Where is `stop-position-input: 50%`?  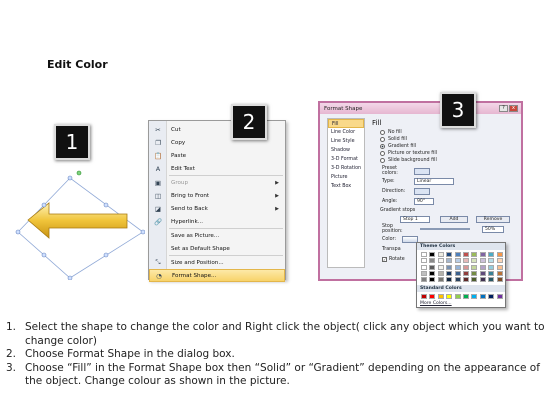 stop-position-input: 50% is located at coordinates (493, 229).